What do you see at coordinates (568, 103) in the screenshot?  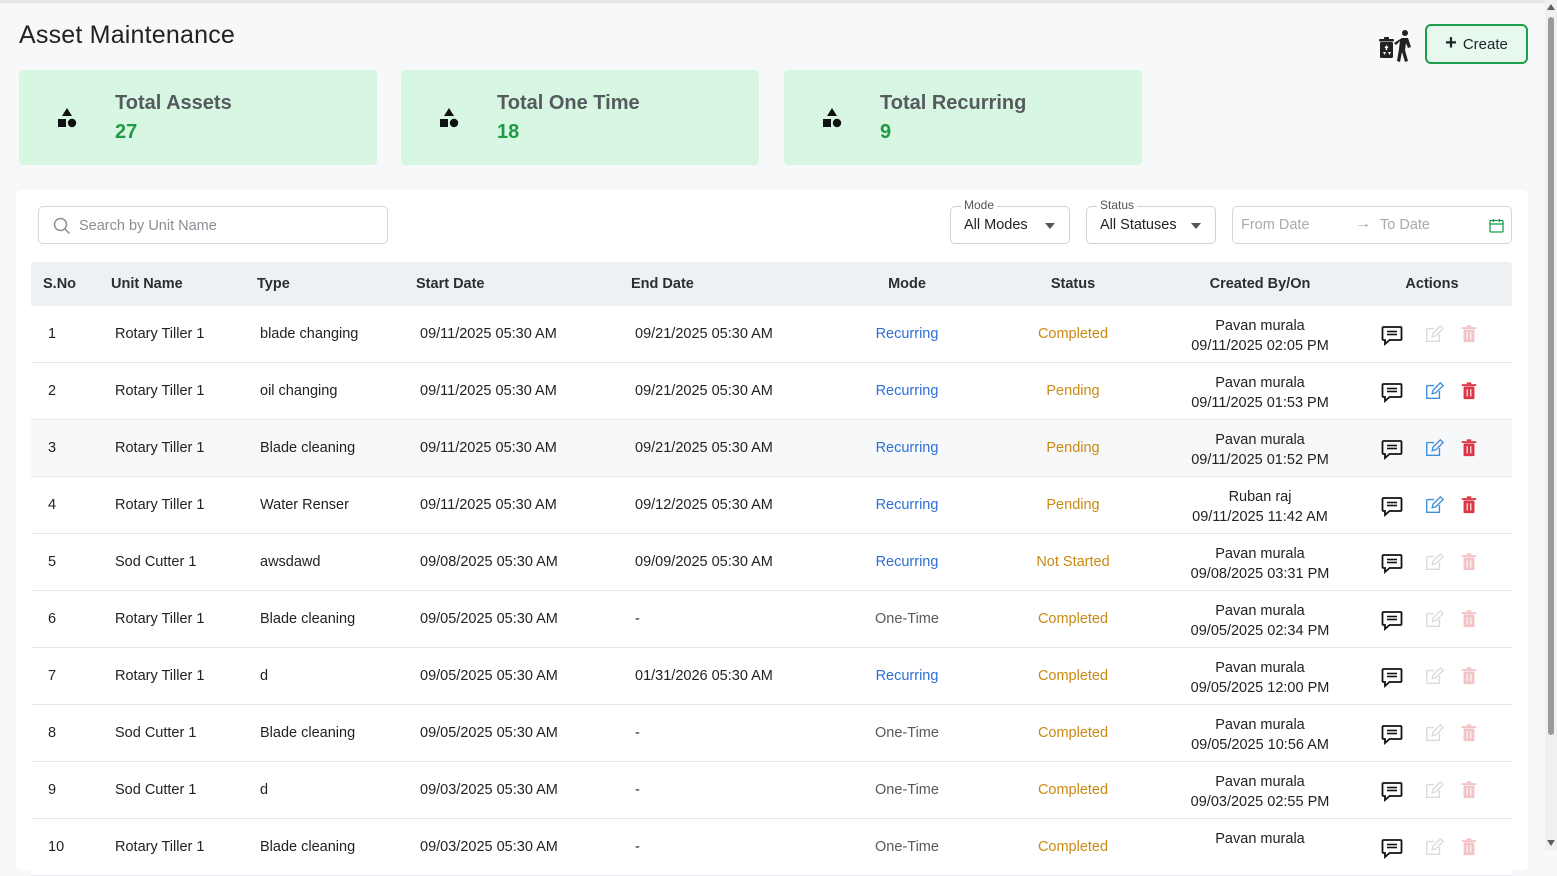 I see `total-one-time-label: Total One Time` at bounding box center [568, 103].